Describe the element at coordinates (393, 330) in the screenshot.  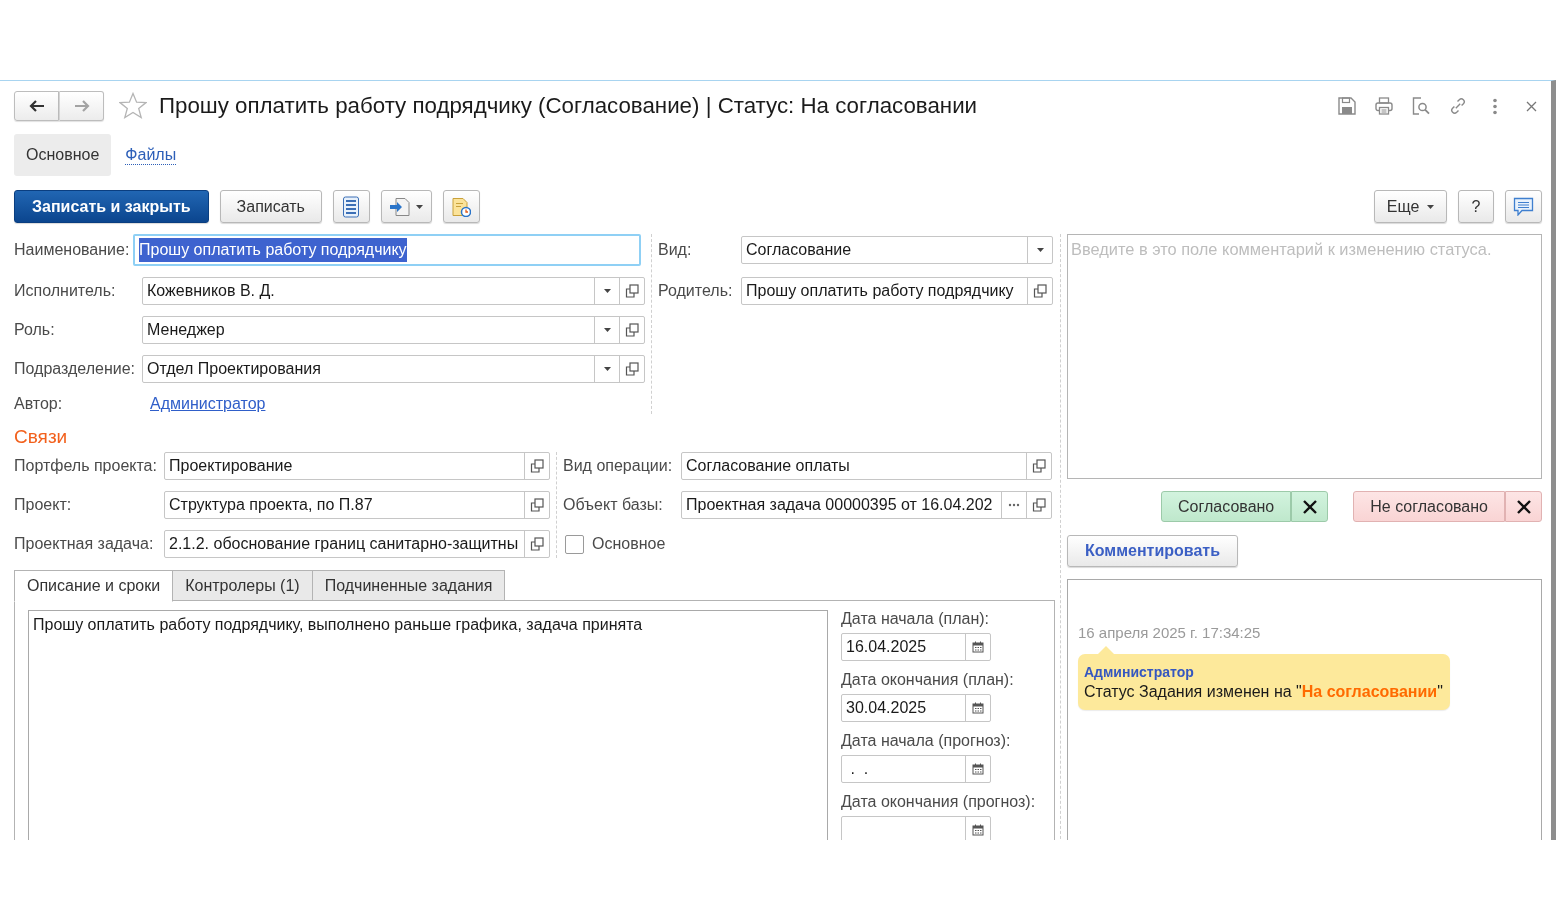
I see `dropdown-field: Менеджер` at that location.